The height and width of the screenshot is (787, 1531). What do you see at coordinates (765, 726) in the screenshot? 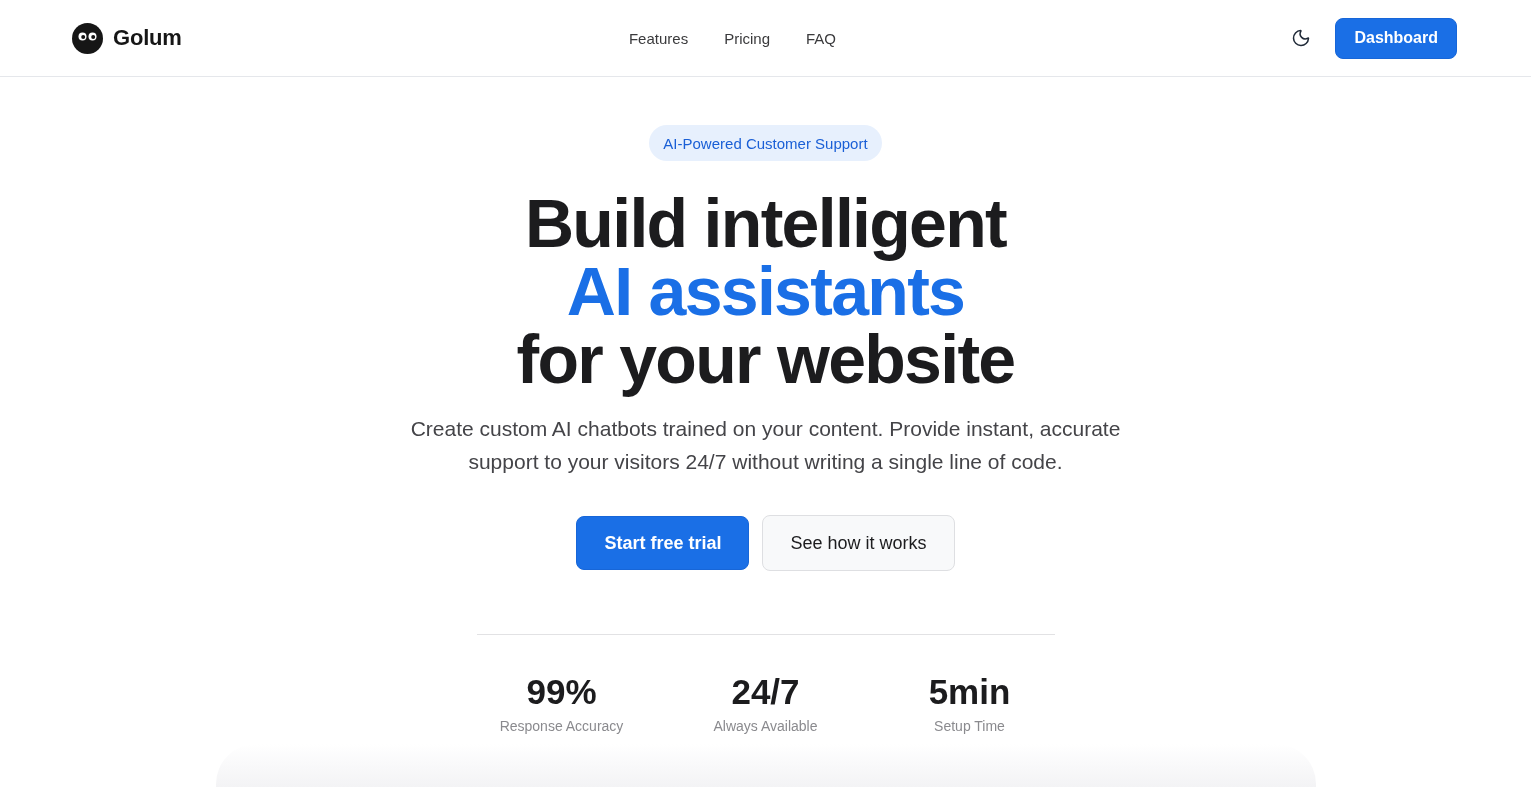
I see `stat-label: Always Available` at bounding box center [765, 726].